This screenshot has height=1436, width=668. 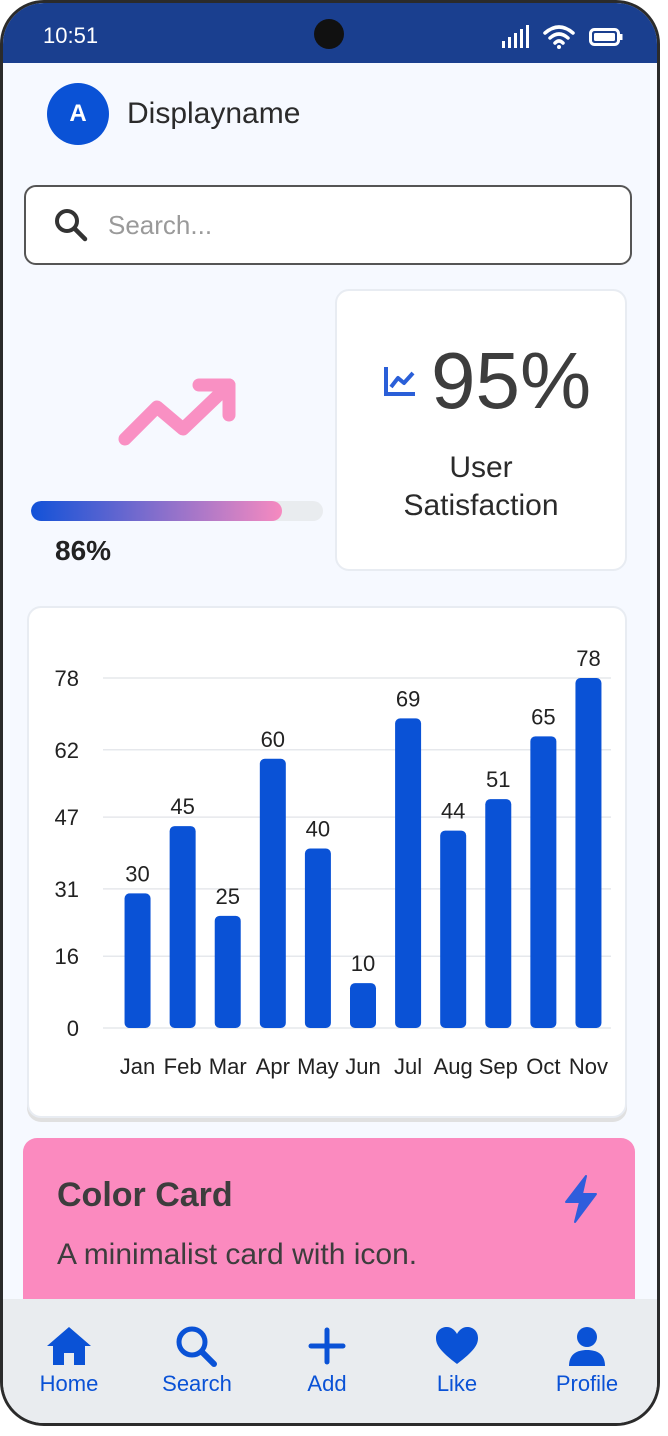 What do you see at coordinates (318, 829) in the screenshot?
I see `data-label: 40` at bounding box center [318, 829].